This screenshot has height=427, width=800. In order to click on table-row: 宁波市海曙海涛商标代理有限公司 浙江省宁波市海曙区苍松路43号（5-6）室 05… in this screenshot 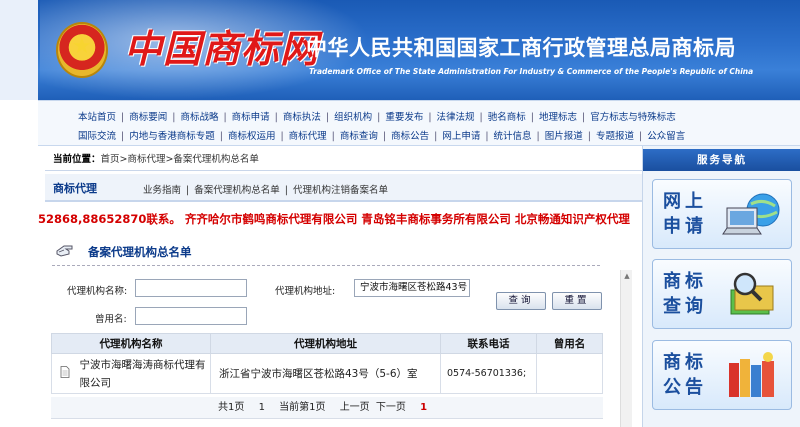, I will do `click(327, 373)`.